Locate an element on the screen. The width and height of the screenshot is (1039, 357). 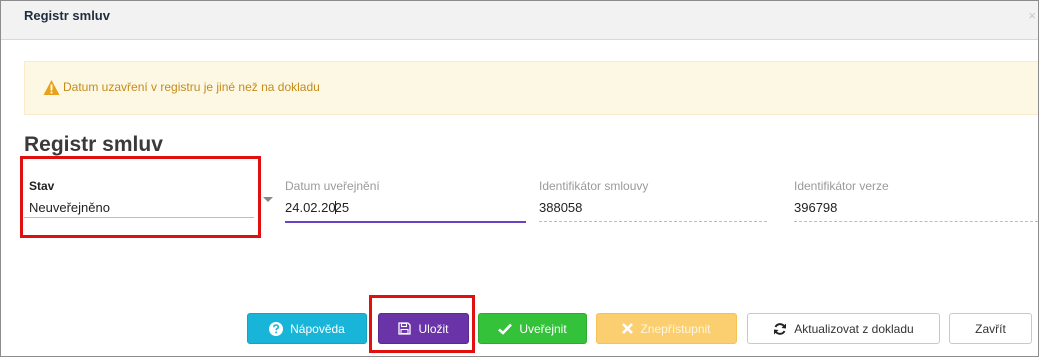
section-heading: Registr smluv is located at coordinates (93, 144).